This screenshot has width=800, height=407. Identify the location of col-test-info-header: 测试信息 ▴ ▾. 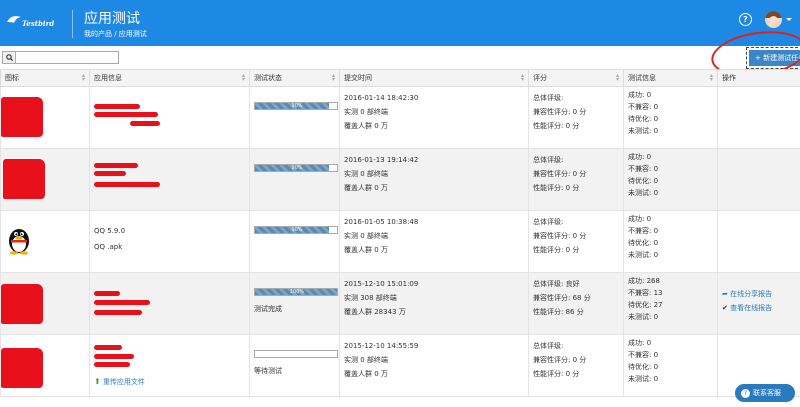
(670, 78).